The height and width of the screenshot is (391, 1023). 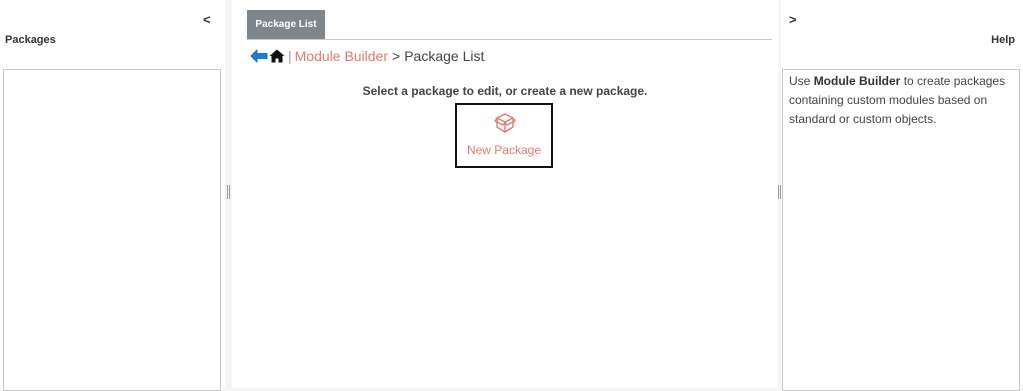 What do you see at coordinates (1003, 40) in the screenshot?
I see `help-panel-title: Help` at bounding box center [1003, 40].